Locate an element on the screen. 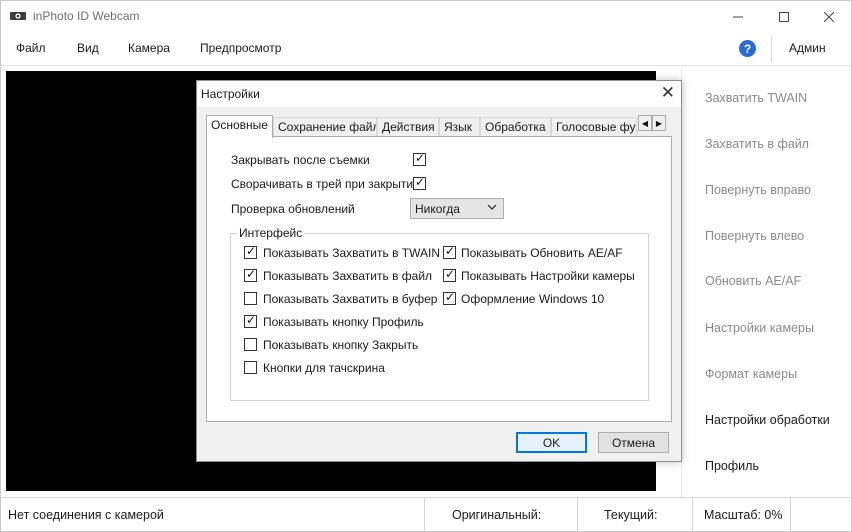  maximize-button is located at coordinates (784, 16).